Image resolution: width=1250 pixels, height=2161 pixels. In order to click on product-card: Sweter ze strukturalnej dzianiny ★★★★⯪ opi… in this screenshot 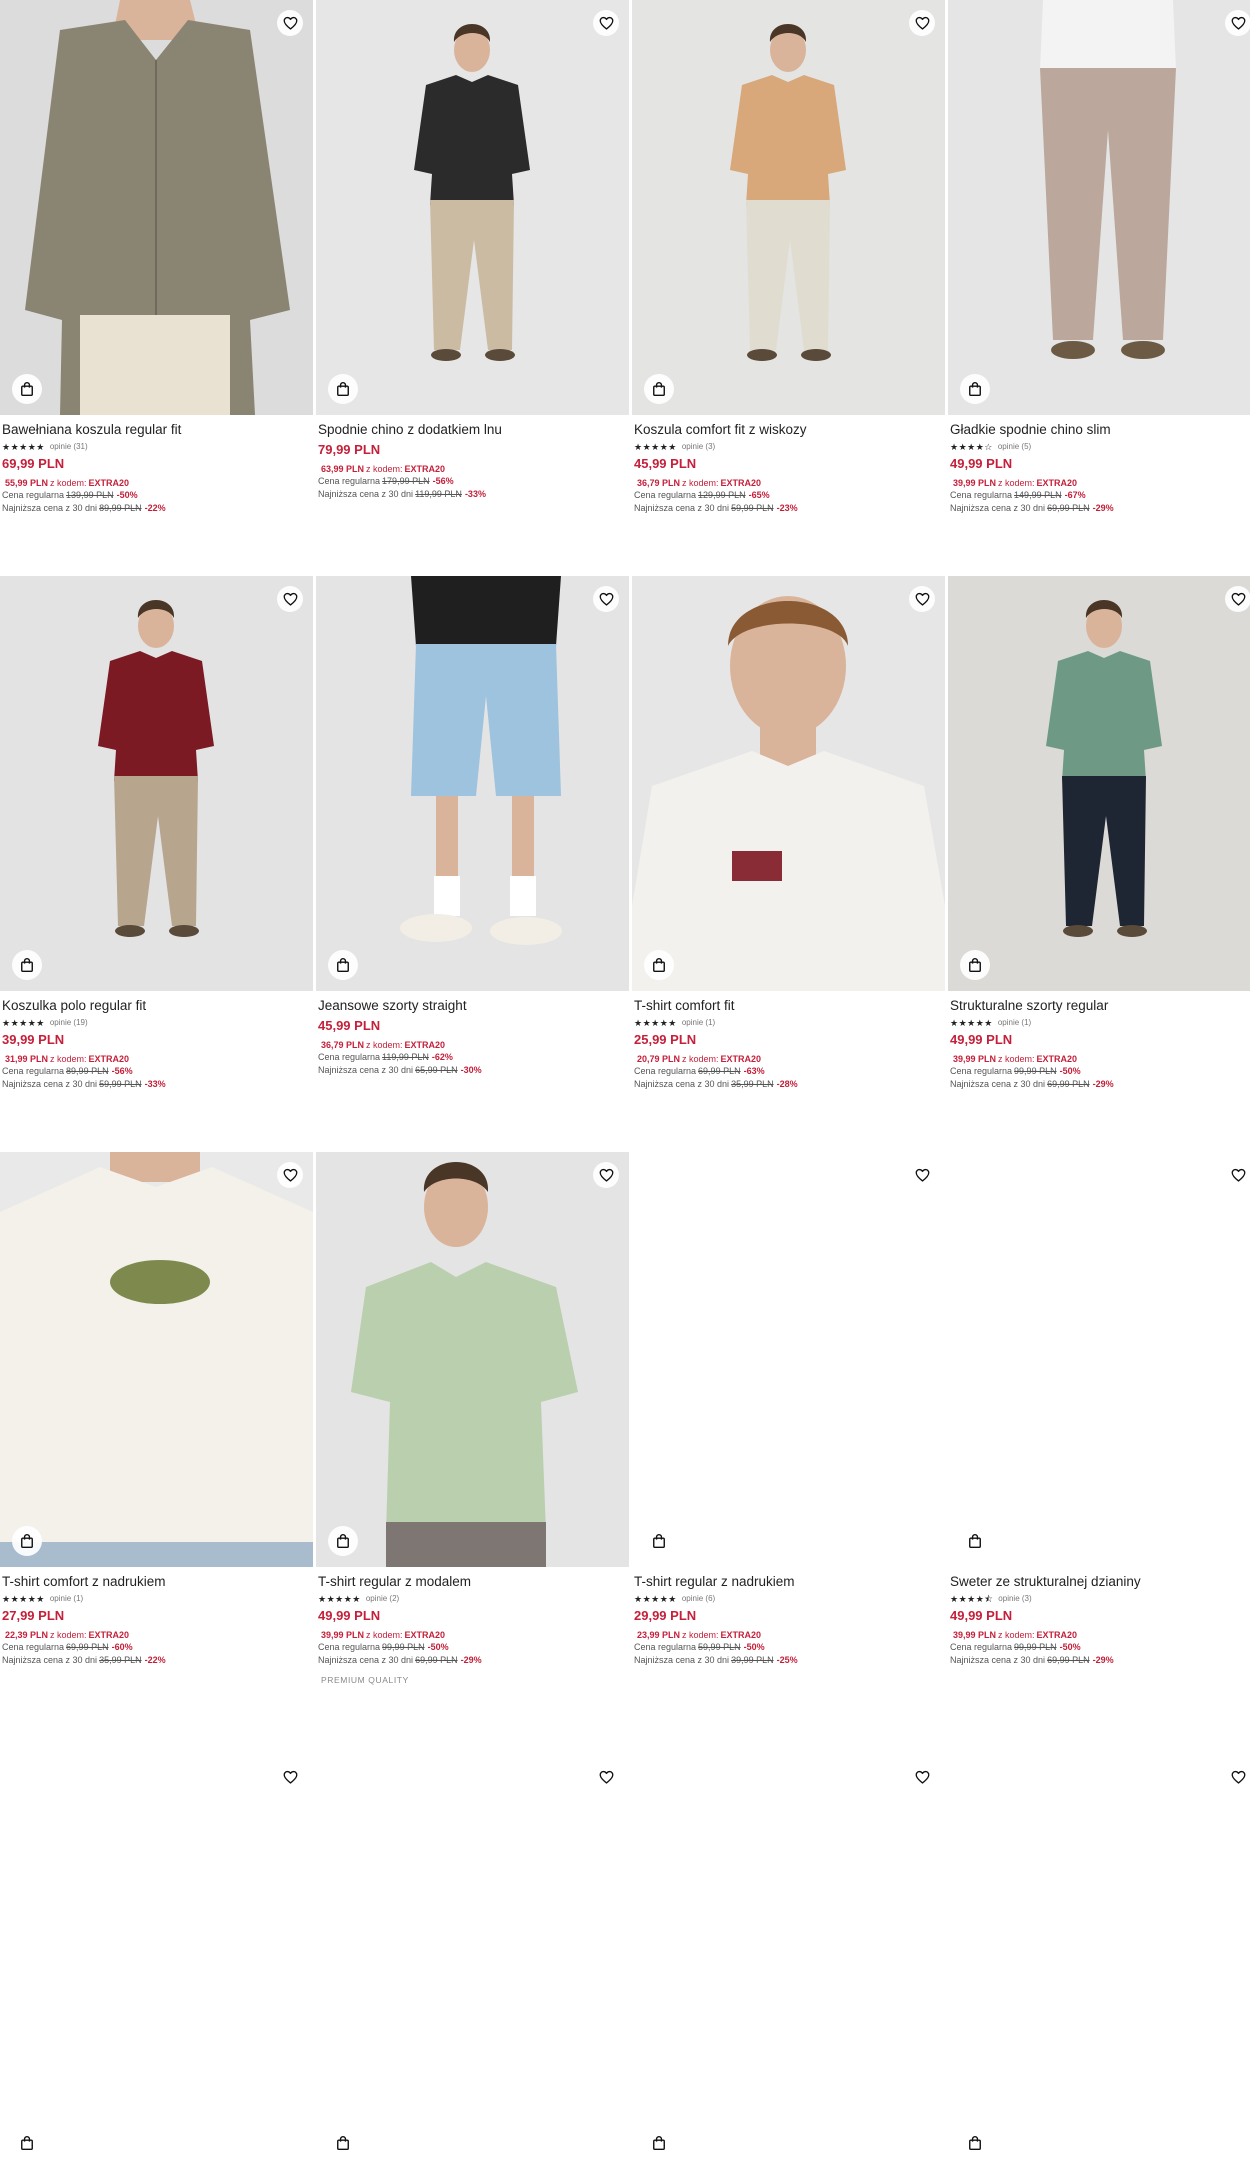, I will do `click(1099, 1409)`.